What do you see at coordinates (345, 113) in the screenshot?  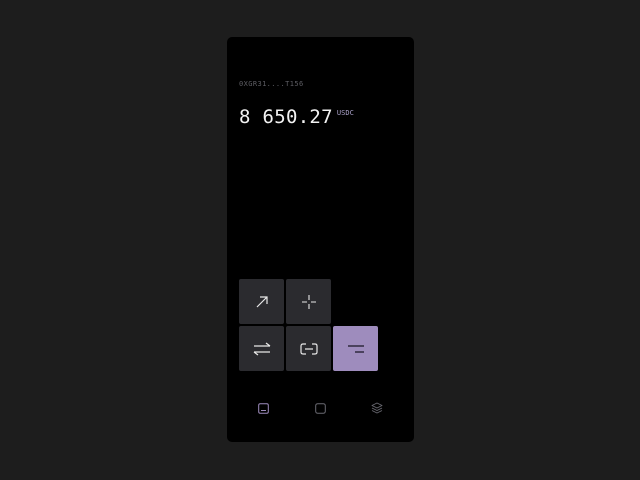 I see `balance-currency: USDC` at bounding box center [345, 113].